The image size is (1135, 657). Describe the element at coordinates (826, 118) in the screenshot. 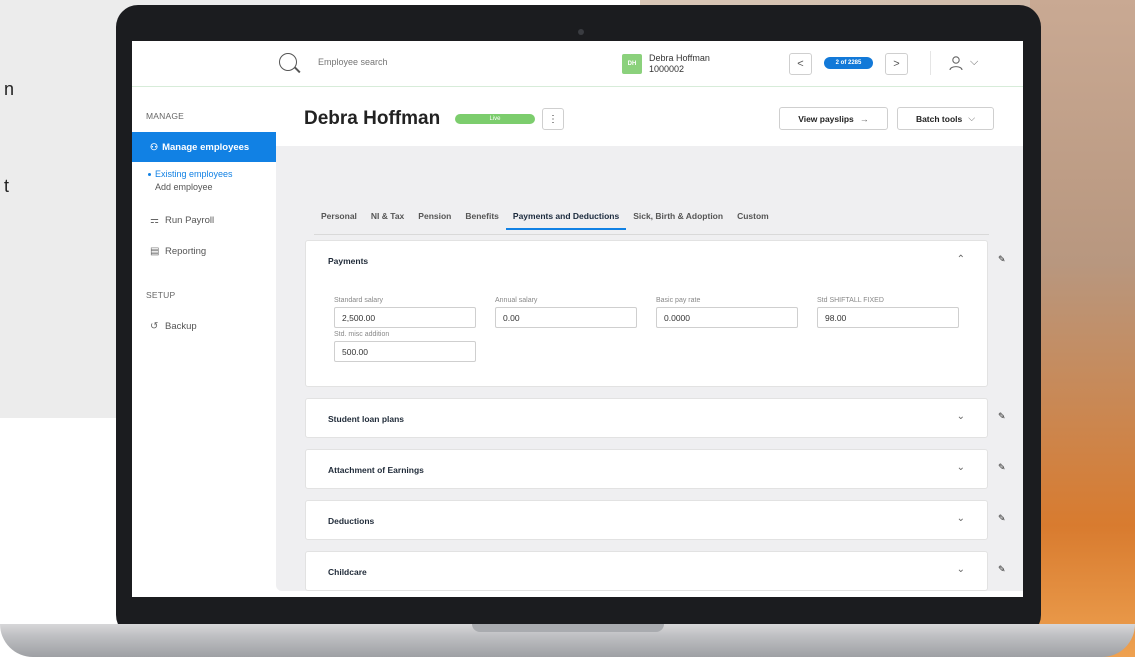

I see `button-label: View payslips` at that location.